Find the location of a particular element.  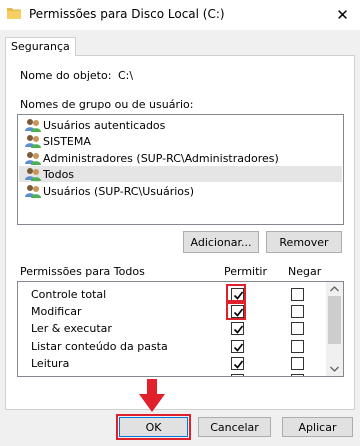

object-name-value: C:\ is located at coordinates (126, 75).